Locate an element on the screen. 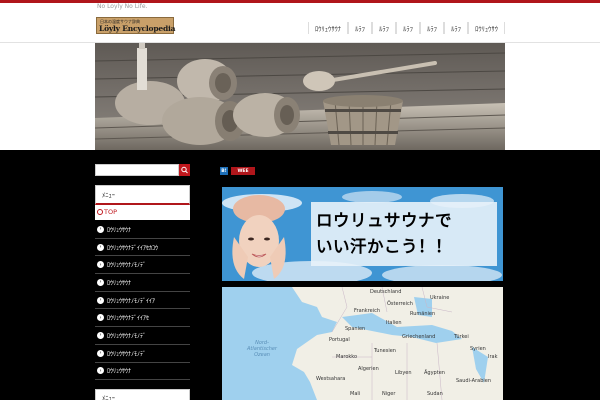 This screenshot has width=600, height=400. search-button is located at coordinates (184, 170).